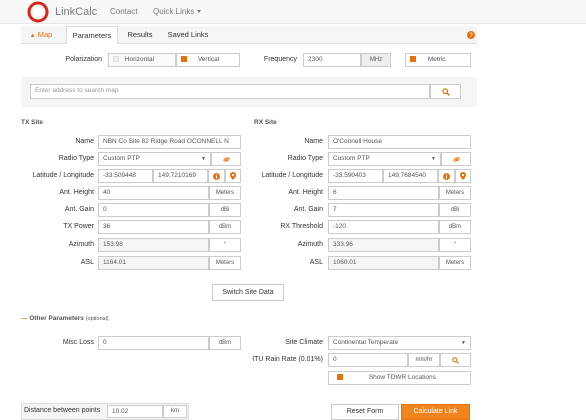  What do you see at coordinates (87, 262) in the screenshot?
I see `tx-asl-label: ASL` at bounding box center [87, 262].